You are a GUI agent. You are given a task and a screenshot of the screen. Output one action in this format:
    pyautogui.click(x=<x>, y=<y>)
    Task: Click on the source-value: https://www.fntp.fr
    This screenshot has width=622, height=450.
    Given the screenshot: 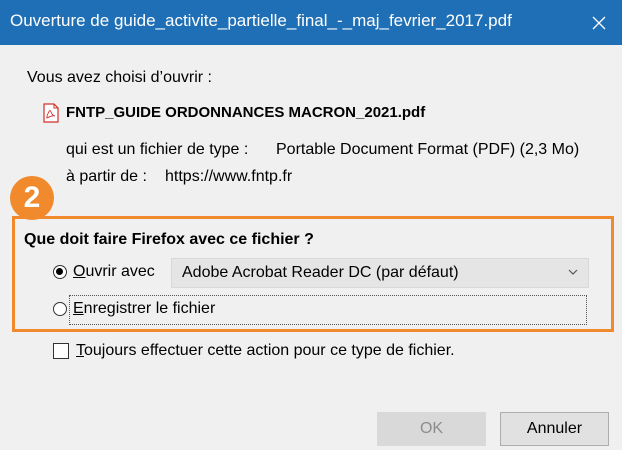 What is the action you would take?
    pyautogui.click(x=229, y=176)
    